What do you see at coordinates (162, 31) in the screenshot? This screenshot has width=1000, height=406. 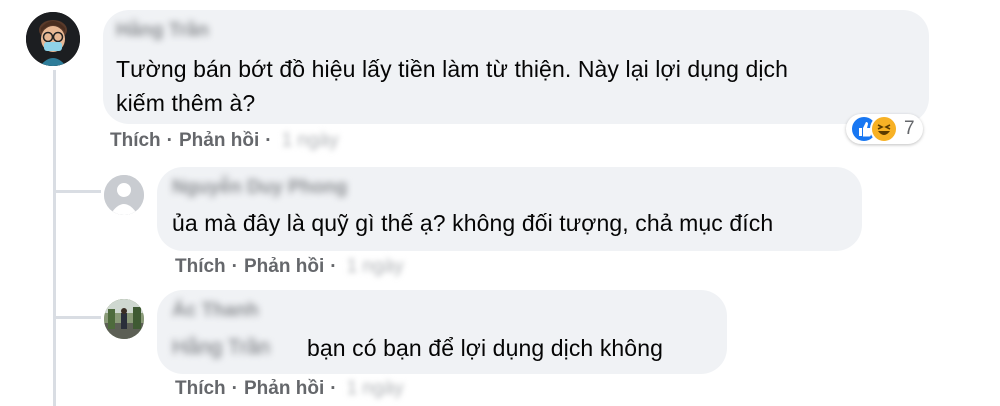 I see `comment-author: Hằng Trần` at bounding box center [162, 31].